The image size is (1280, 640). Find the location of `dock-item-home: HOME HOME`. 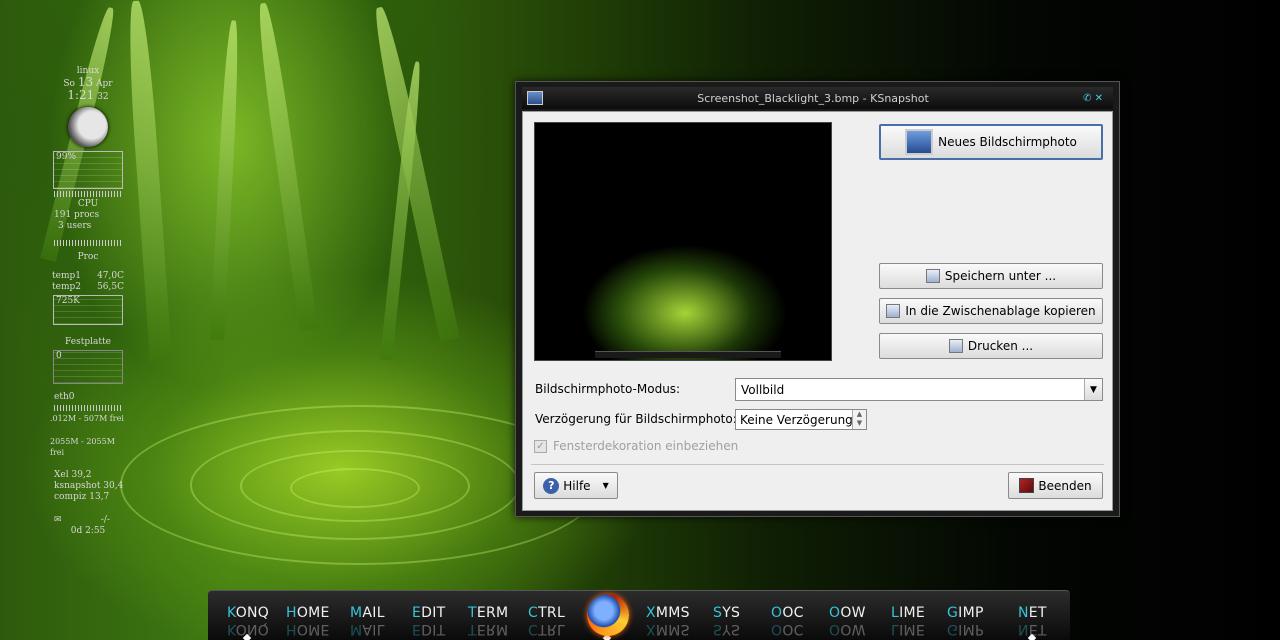

dock-item-home: HOME HOME is located at coordinates (308, 621).